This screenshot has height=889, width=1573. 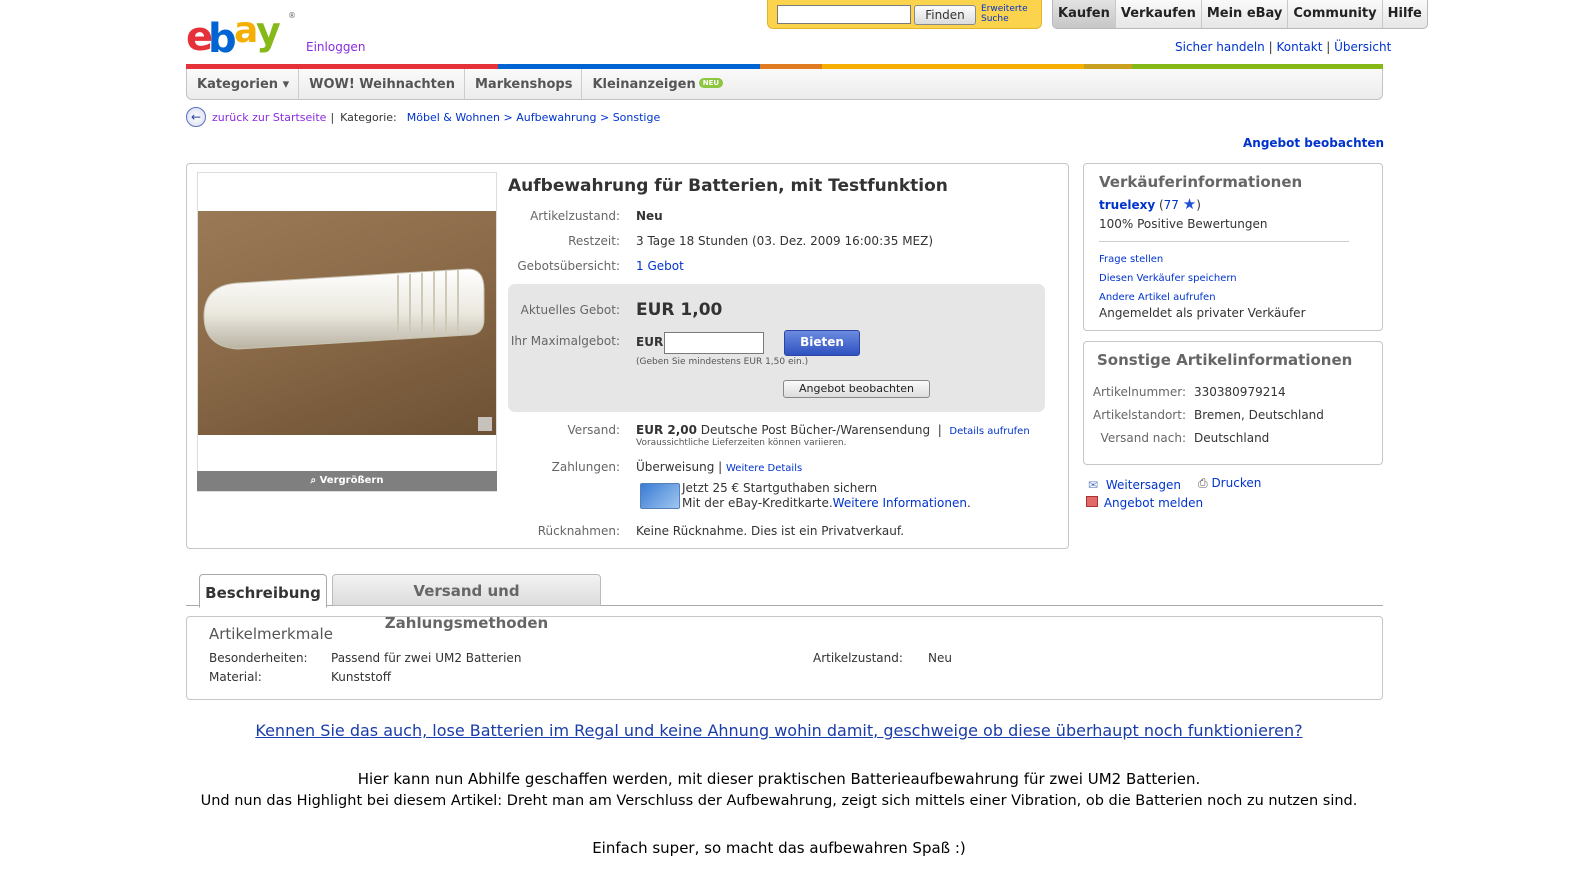 What do you see at coordinates (565, 341) in the screenshot?
I see `max-bid-label: Ihr Maximalgebot:` at bounding box center [565, 341].